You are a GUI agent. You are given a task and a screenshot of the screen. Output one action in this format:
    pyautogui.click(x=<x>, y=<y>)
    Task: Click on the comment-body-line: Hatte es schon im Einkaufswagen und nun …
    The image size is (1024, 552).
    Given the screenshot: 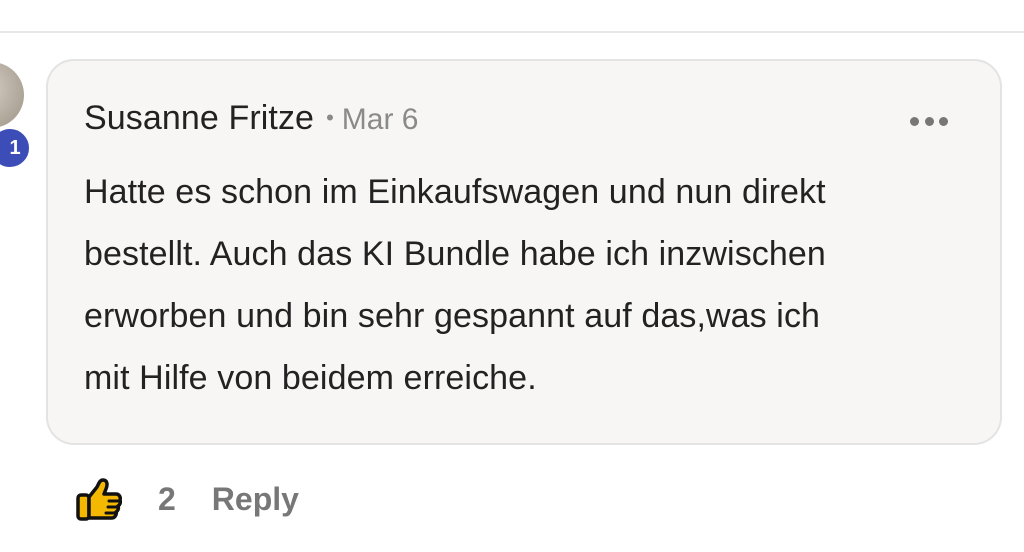 What is the action you would take?
    pyautogui.click(x=455, y=192)
    